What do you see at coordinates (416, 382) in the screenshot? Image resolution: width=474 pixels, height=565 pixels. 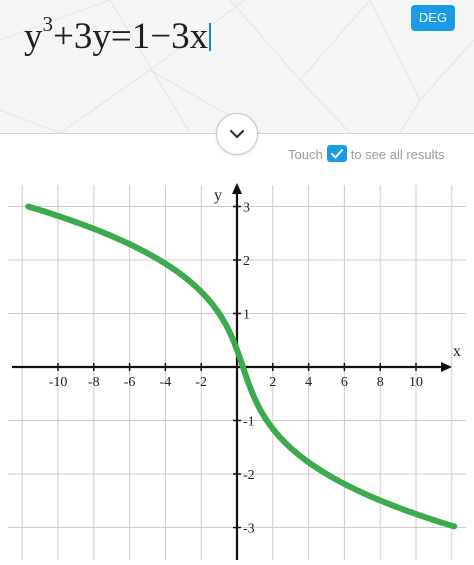 I see `x-tick-label: 10` at bounding box center [416, 382].